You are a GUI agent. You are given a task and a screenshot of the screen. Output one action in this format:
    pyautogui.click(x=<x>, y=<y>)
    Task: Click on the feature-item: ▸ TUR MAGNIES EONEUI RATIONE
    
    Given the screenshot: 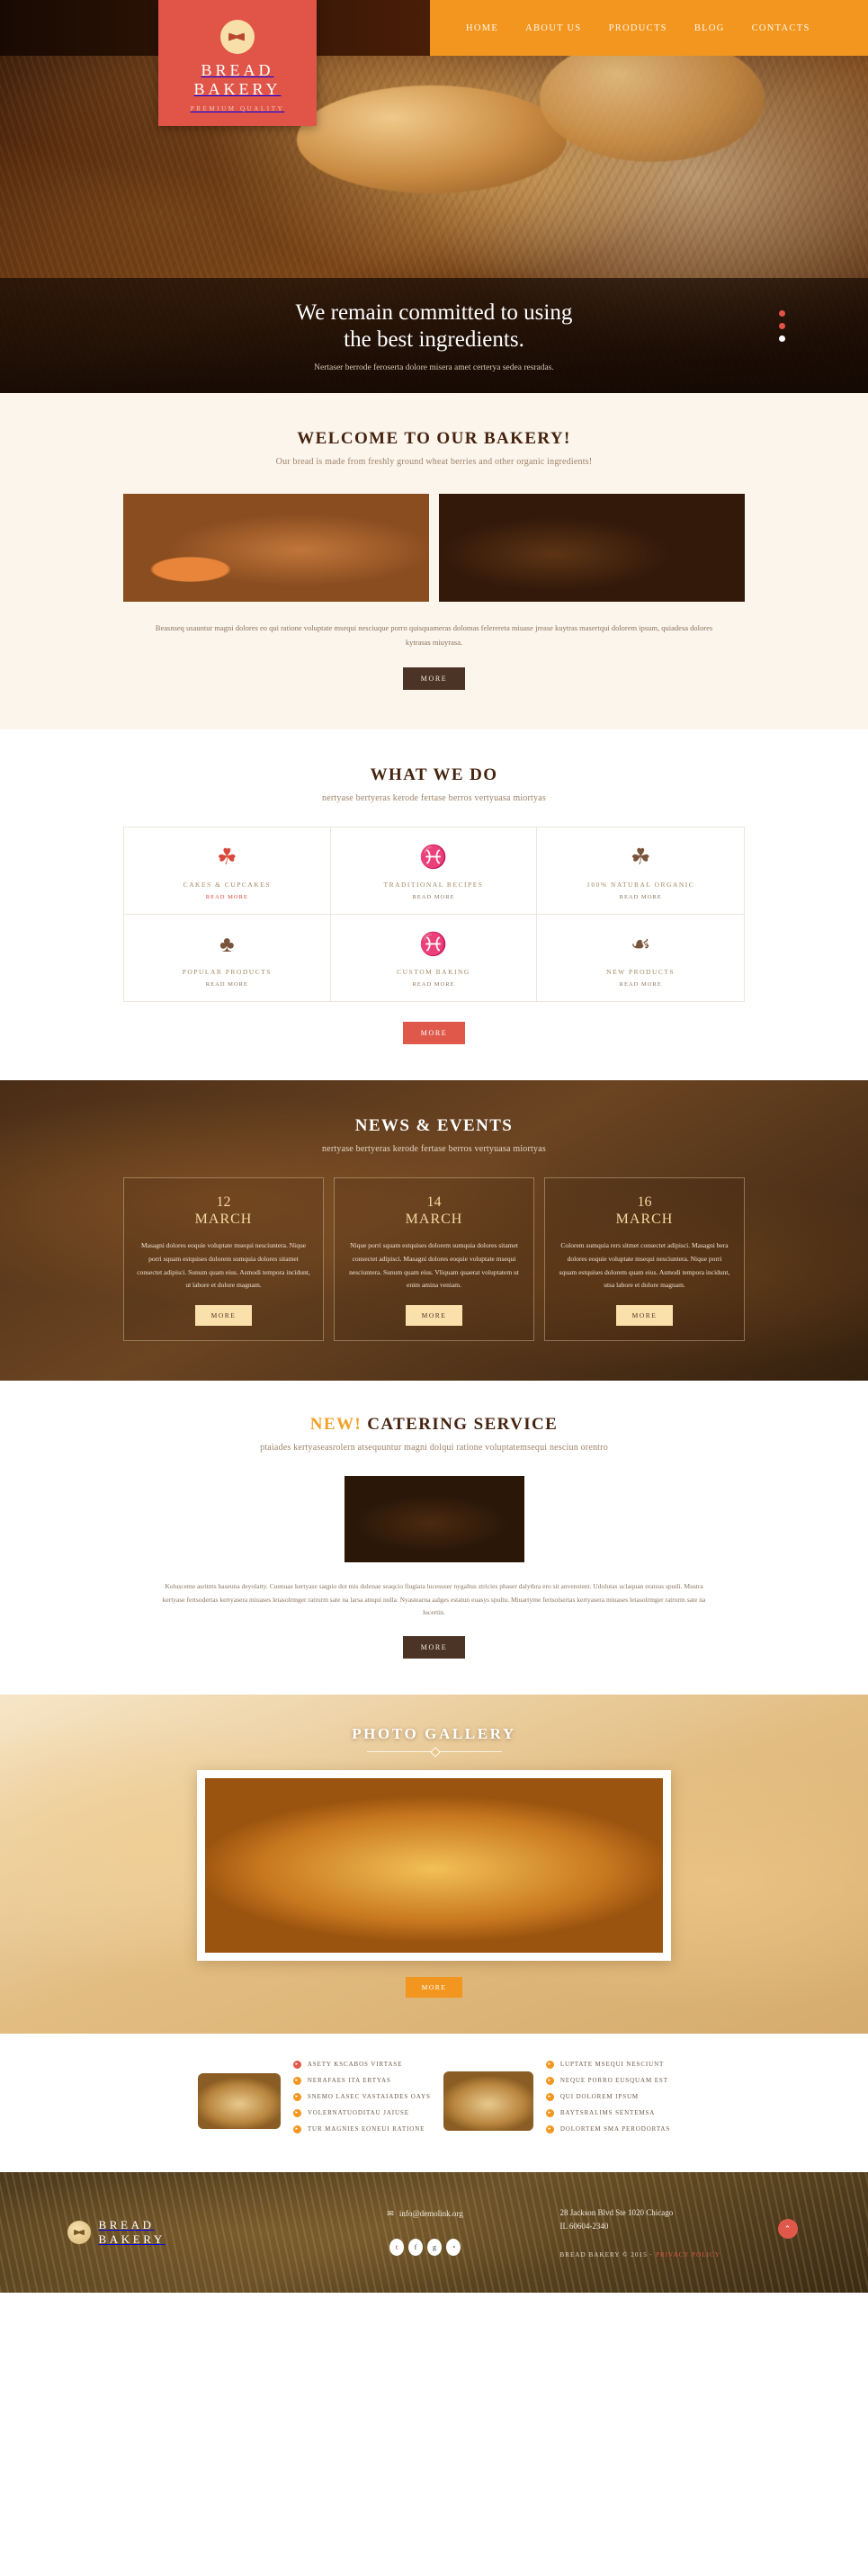 What is the action you would take?
    pyautogui.click(x=361, y=2128)
    